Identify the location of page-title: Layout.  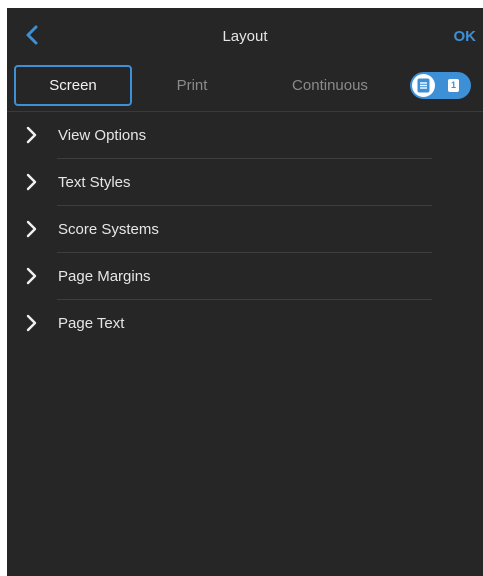
(245, 36).